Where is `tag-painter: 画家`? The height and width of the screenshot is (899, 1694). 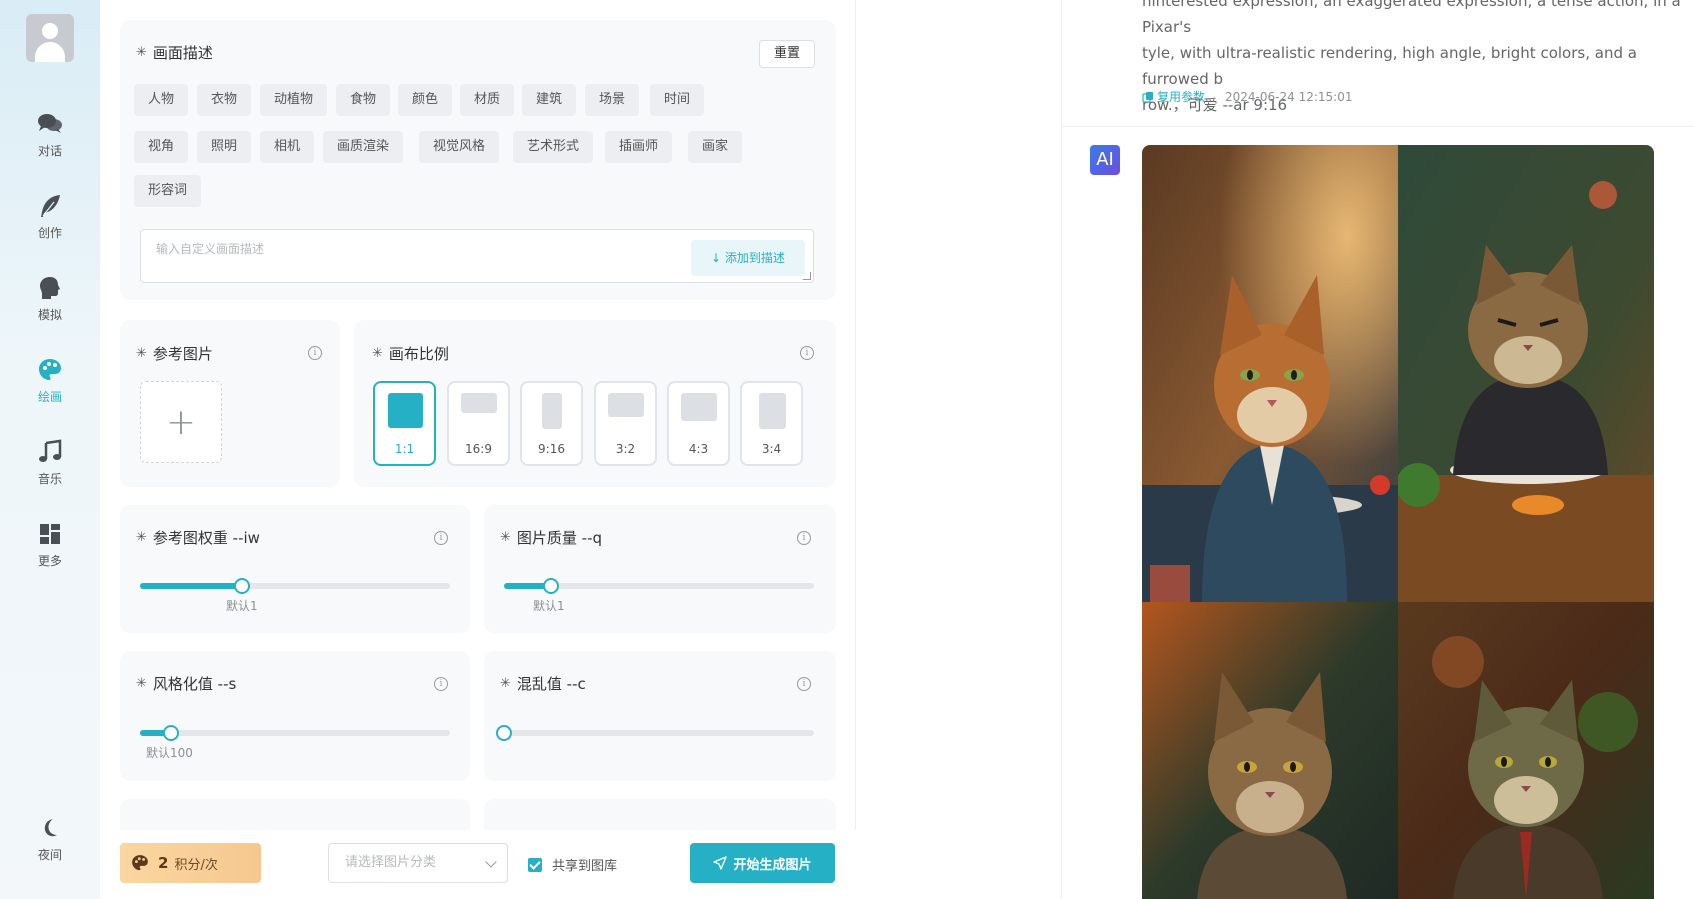 tag-painter: 画家 is located at coordinates (715, 147).